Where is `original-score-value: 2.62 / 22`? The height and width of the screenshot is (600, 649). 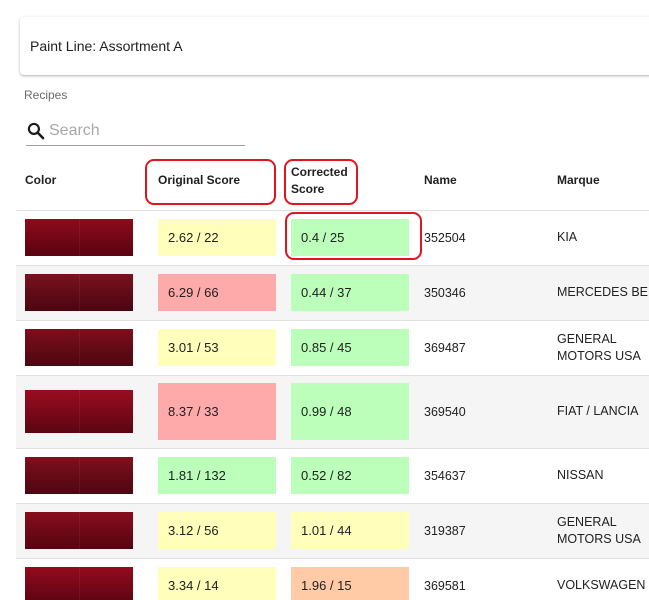 original-score-value: 2.62 / 22 is located at coordinates (217, 237).